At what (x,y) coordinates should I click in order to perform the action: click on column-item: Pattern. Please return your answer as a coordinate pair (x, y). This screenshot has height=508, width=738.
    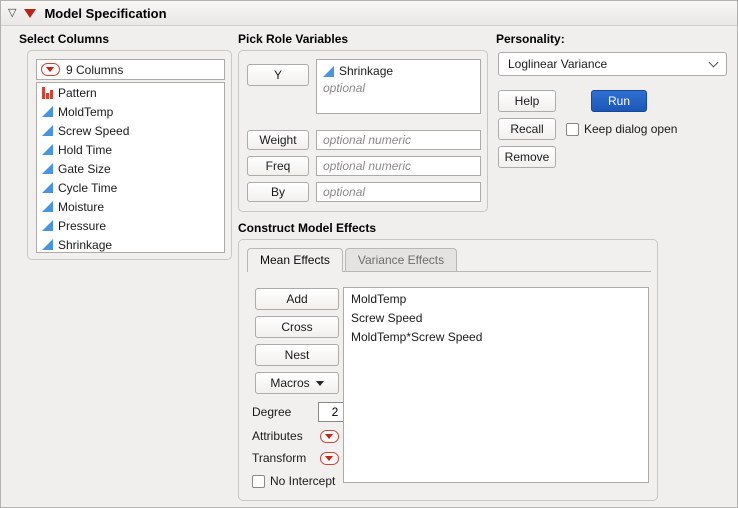
    Looking at the image, I should click on (130, 92).